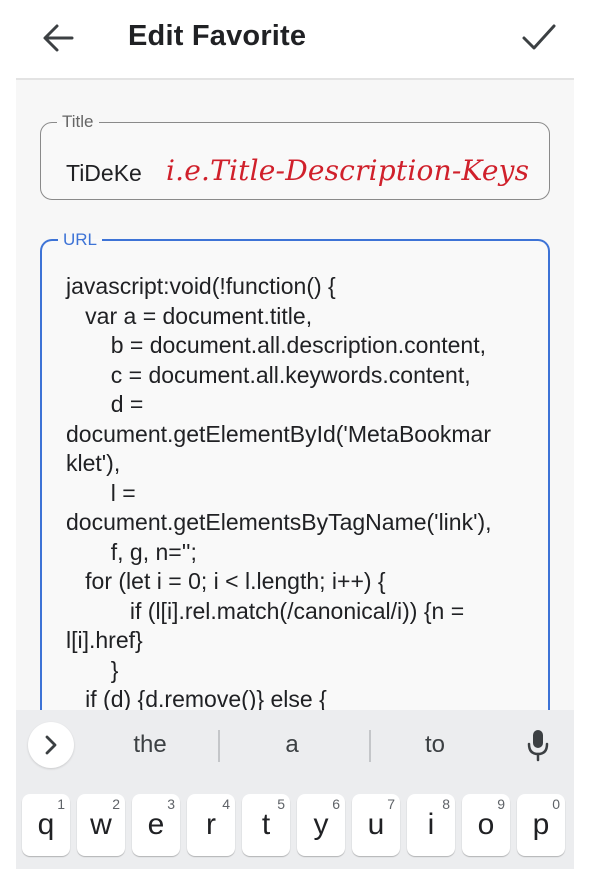 Image resolution: width=590 pixels, height=869 pixels. Describe the element at coordinates (348, 170) in the screenshot. I see `title-annotation: i.e.Title-Description-Keys` at that location.